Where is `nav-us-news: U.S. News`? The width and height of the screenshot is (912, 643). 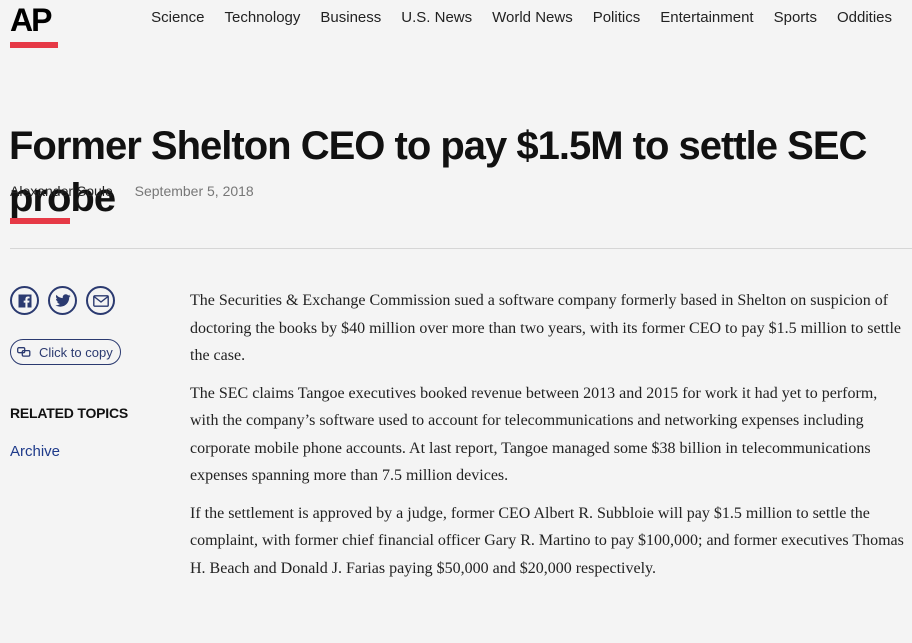
nav-us-news: U.S. News is located at coordinates (436, 17).